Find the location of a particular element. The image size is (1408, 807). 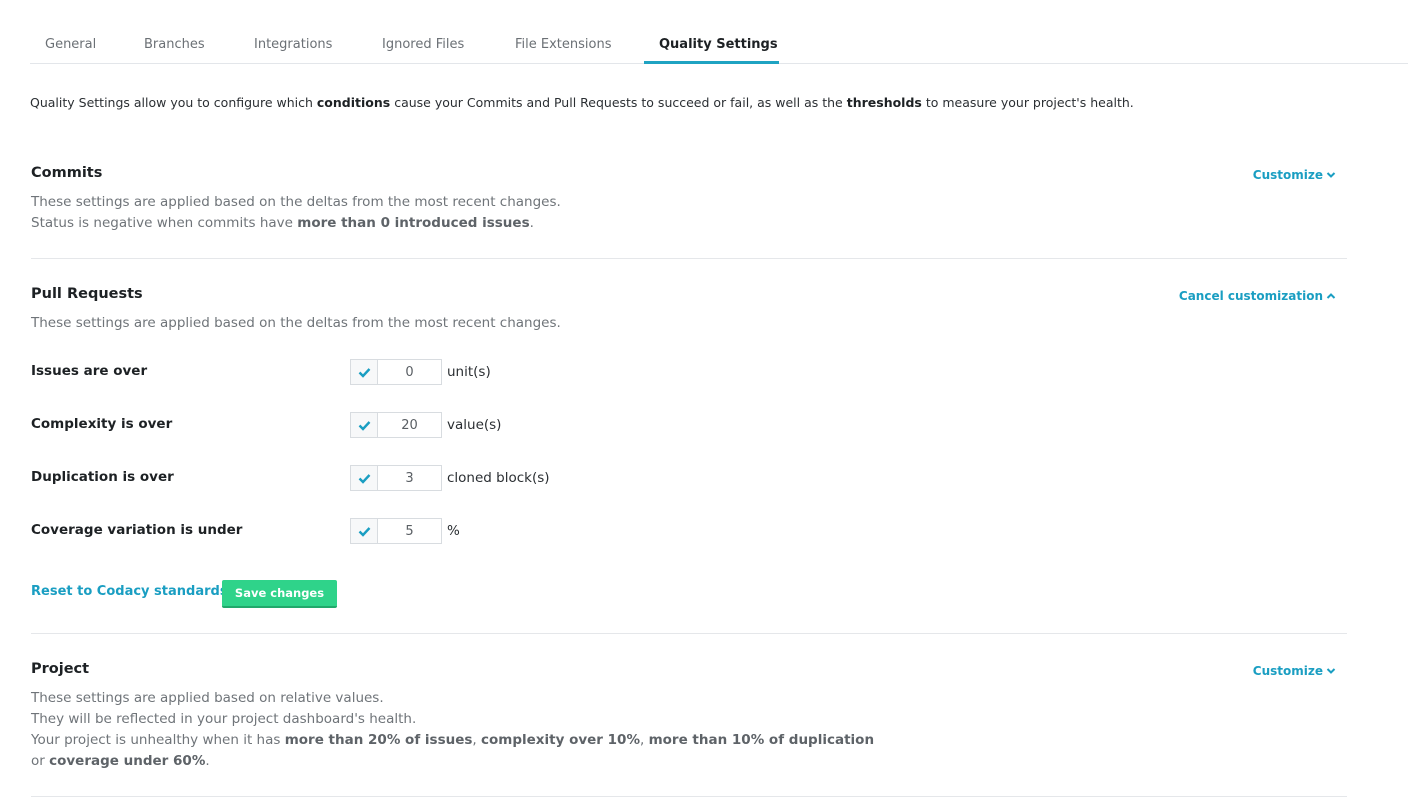

coverage-variation-control: 5 % is located at coordinates (405, 531).